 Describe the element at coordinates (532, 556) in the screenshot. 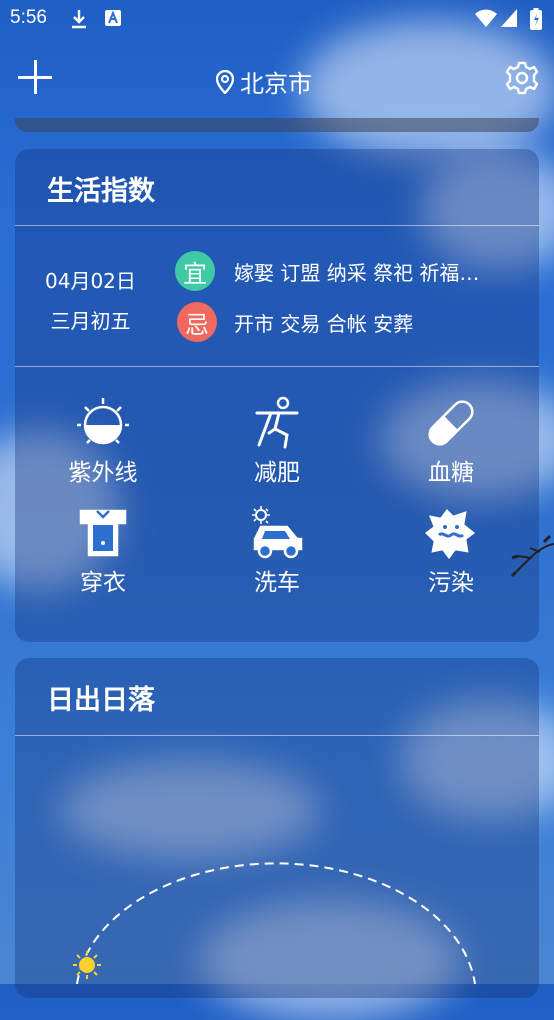

I see `plant-decoration` at that location.